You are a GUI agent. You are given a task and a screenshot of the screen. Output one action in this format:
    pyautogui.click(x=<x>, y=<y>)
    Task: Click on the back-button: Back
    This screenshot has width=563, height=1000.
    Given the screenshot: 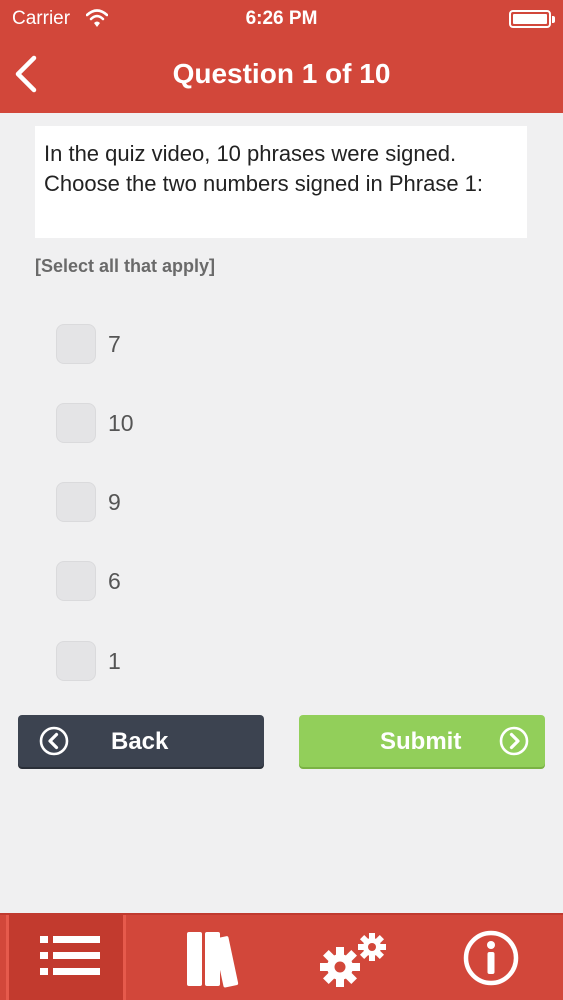 What is the action you would take?
    pyautogui.click(x=141, y=741)
    